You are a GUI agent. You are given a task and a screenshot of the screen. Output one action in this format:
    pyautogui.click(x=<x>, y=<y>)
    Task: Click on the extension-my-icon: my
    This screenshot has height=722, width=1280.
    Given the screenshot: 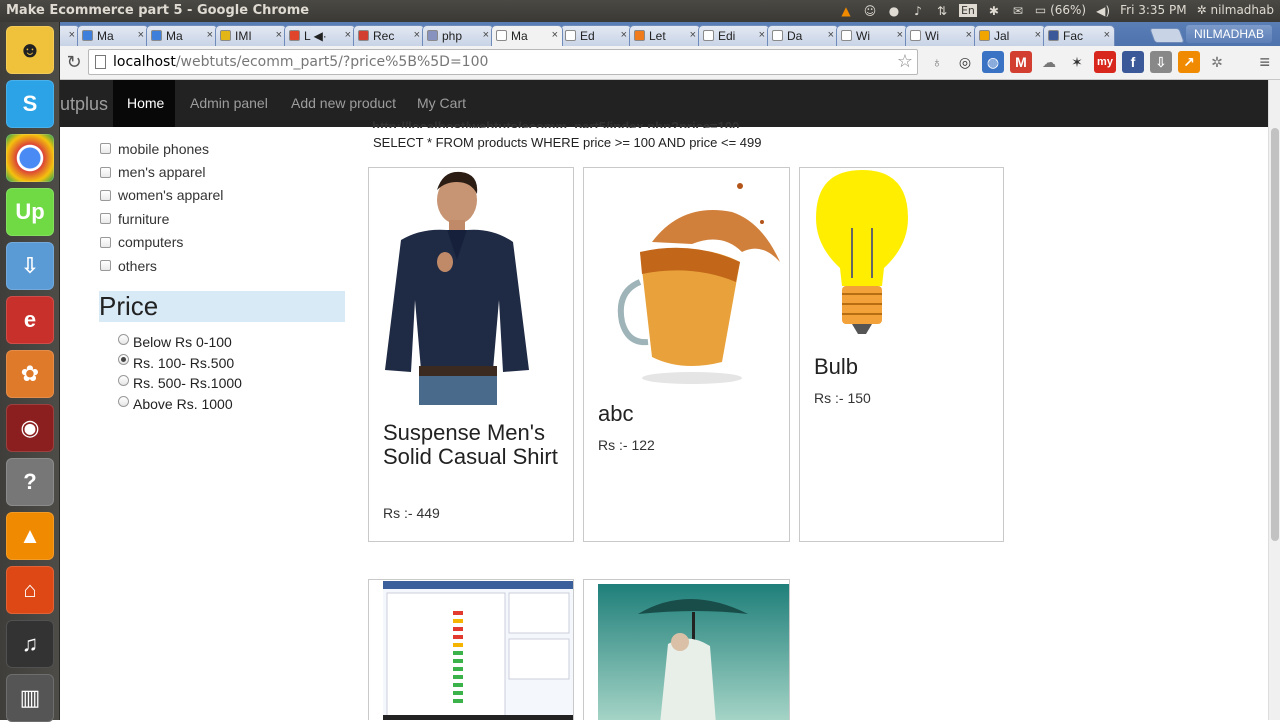 What is the action you would take?
    pyautogui.click(x=1105, y=62)
    